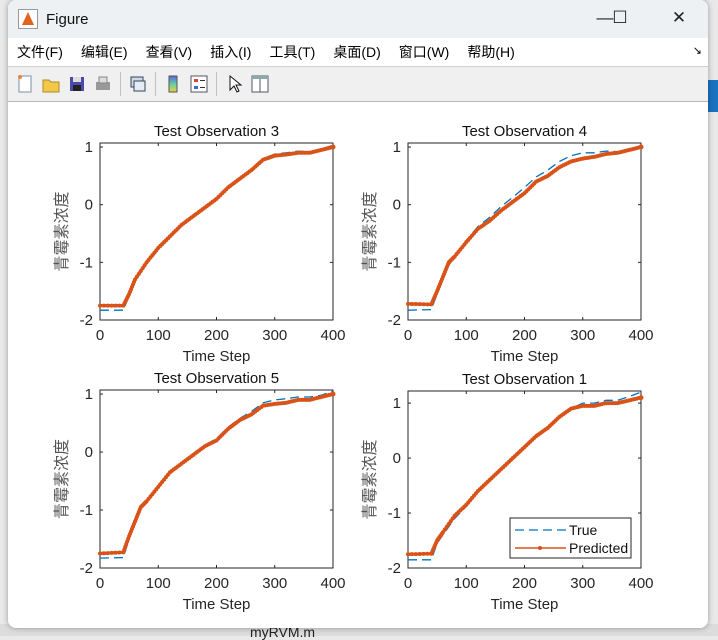 The width and height of the screenshot is (718, 640). What do you see at coordinates (216, 131) in the screenshot?
I see `subplot-title: Test Observation 3` at bounding box center [216, 131].